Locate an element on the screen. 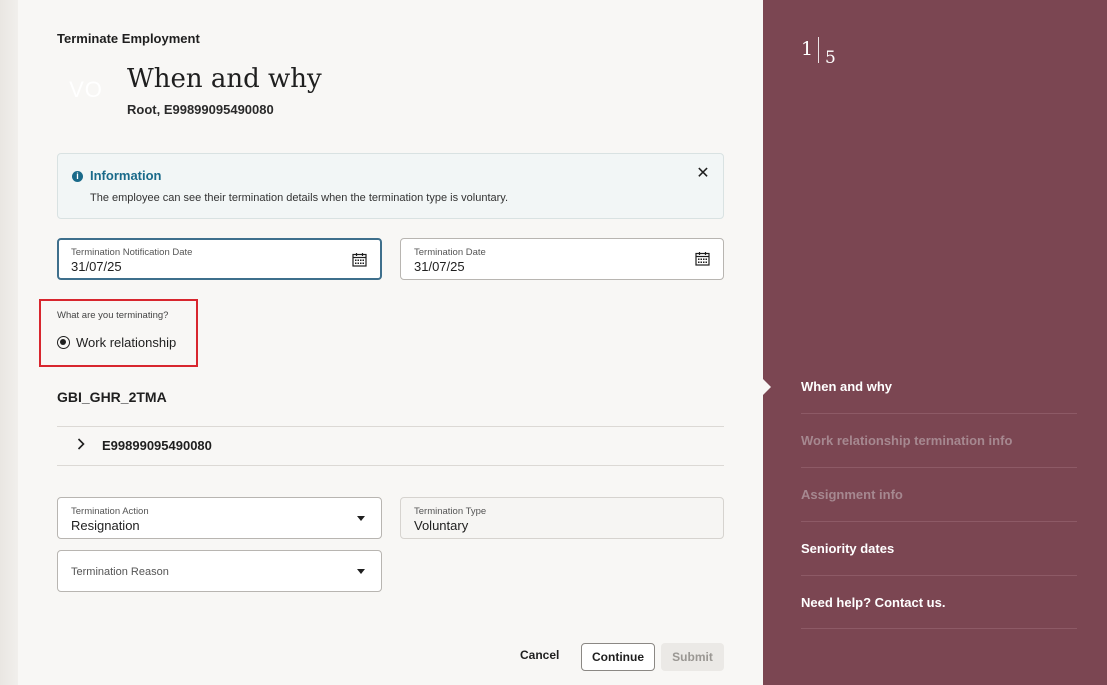 Image resolution: width=1107 pixels, height=685 pixels. termination-notification-date-field: Termination Notification Date 31/07/25 is located at coordinates (219, 259).